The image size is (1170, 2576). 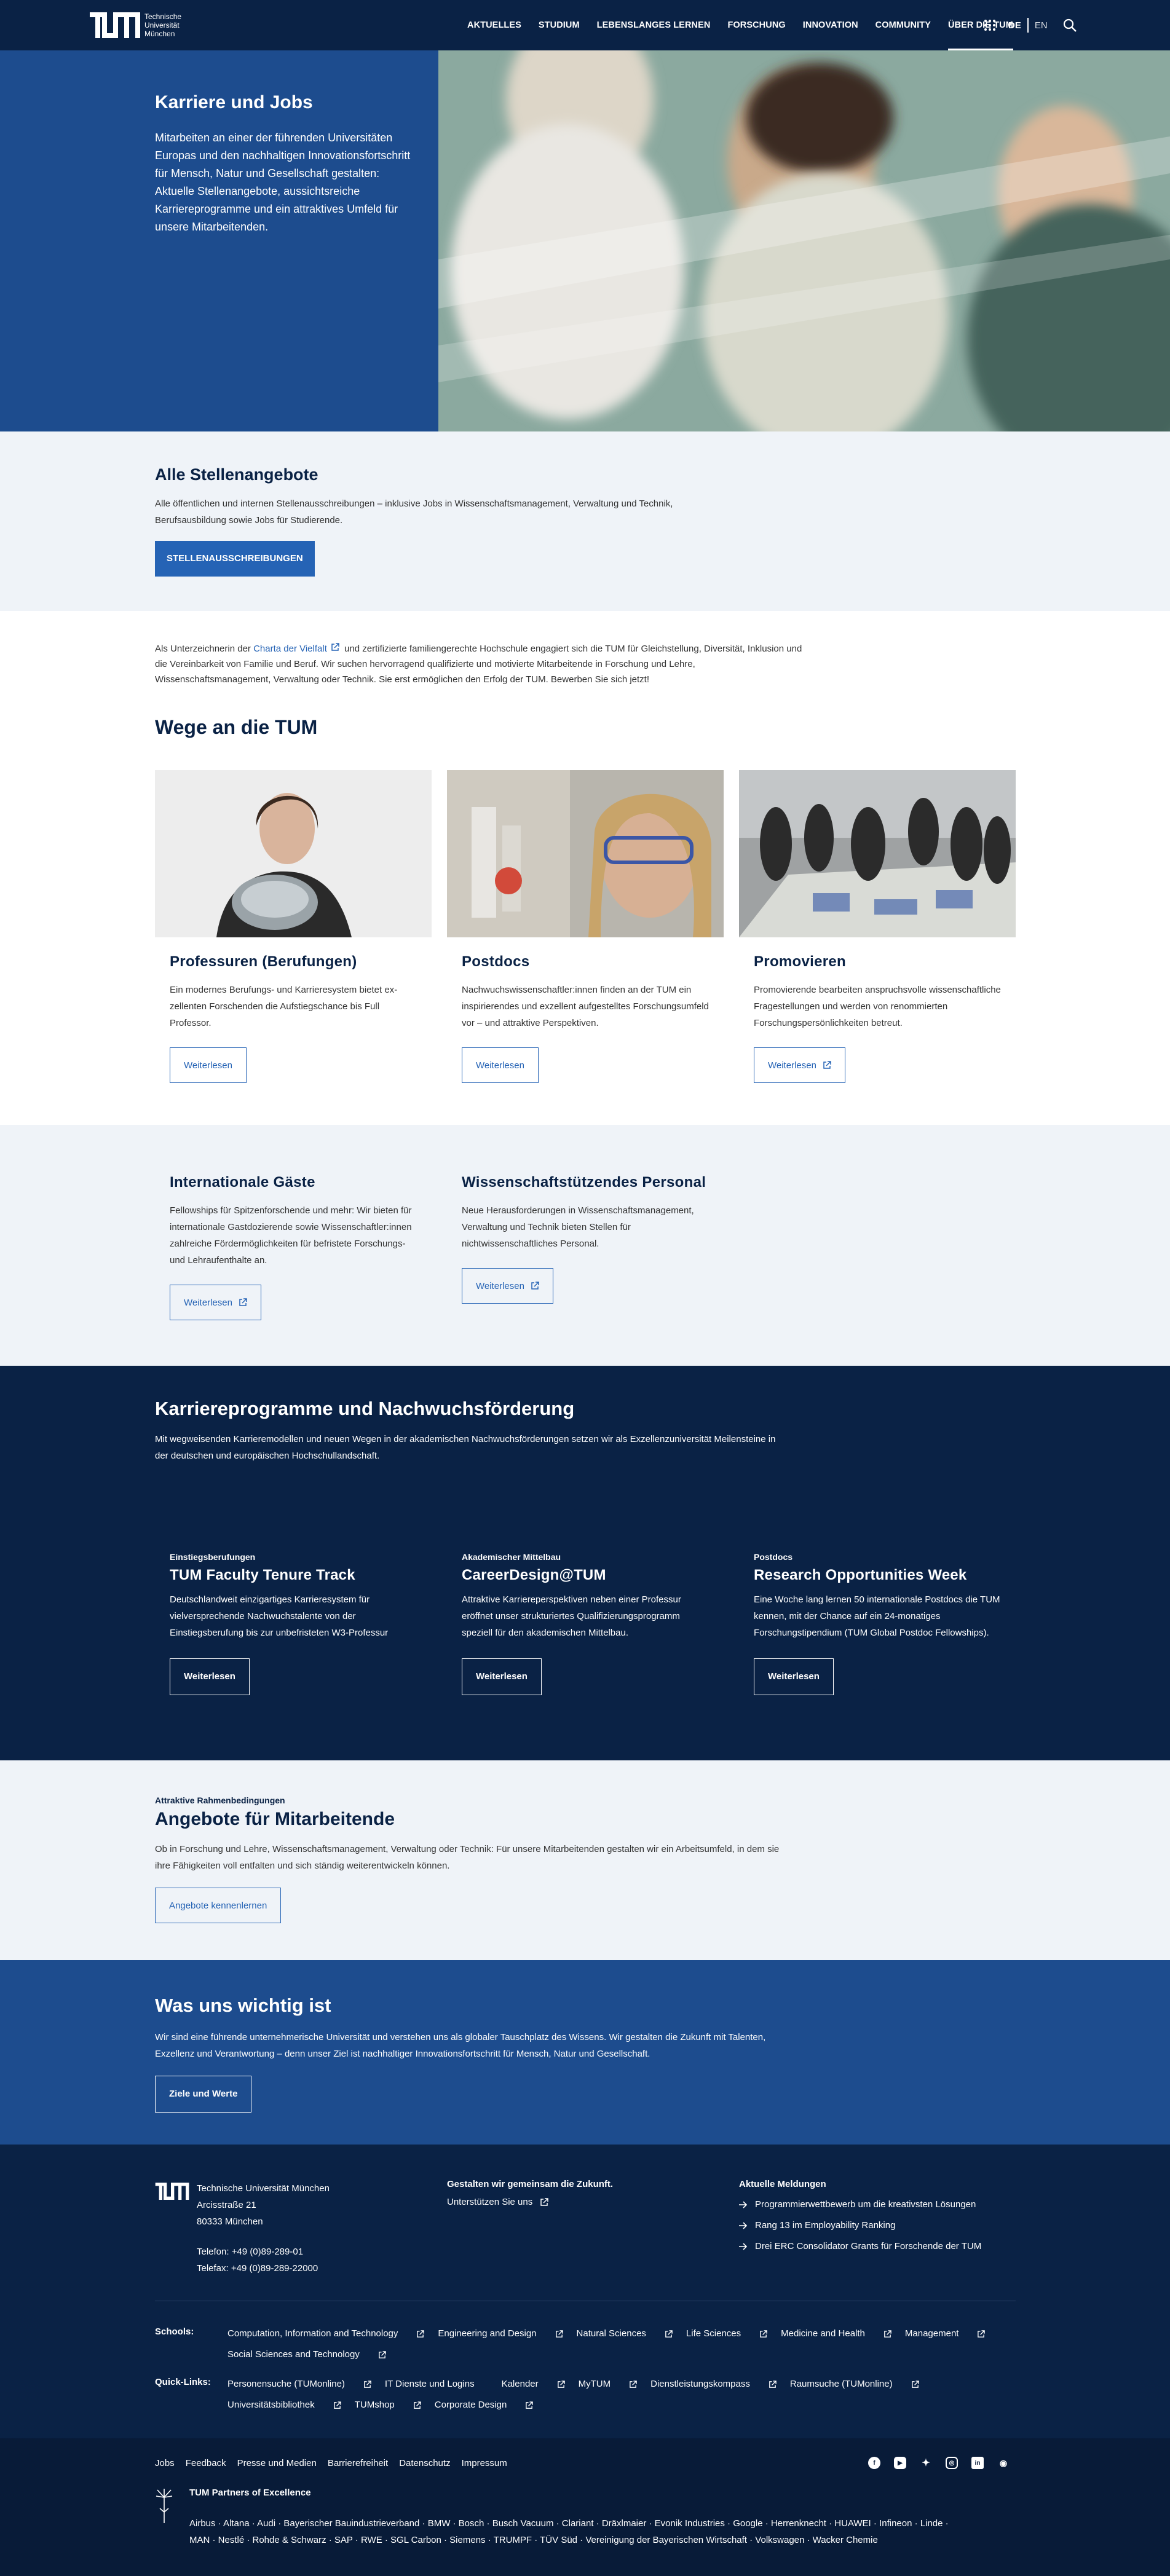 What do you see at coordinates (424, 2463) in the screenshot?
I see `legal-link-datenschutz: Datenschutz` at bounding box center [424, 2463].